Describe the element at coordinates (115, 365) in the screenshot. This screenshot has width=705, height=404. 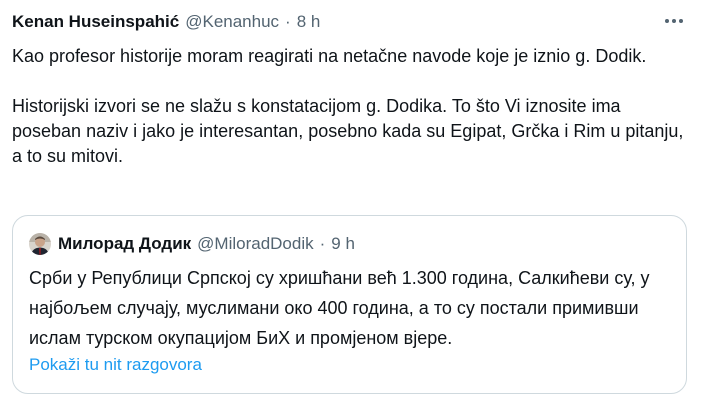
I see `show-thread-link: Pokaži tu nit razgovora` at that location.